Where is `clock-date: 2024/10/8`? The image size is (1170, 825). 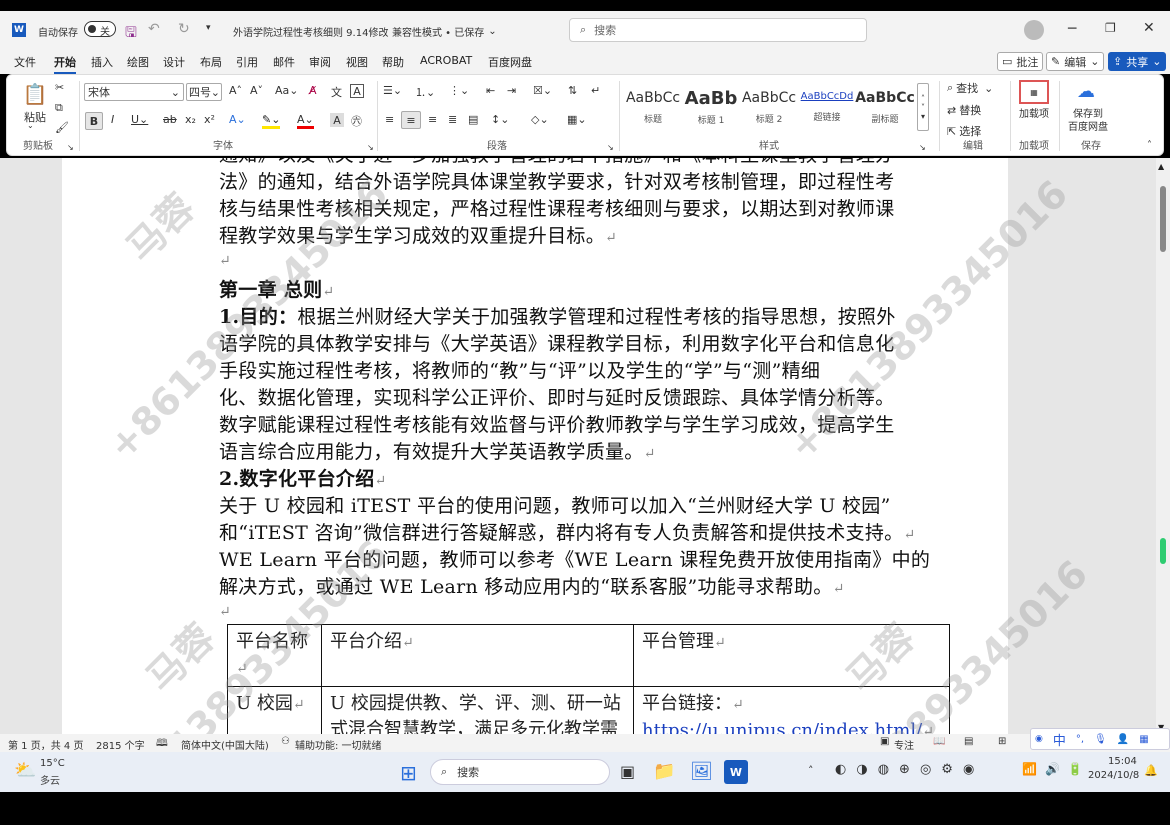
clock-date: 2024/10/8 is located at coordinates (1113, 775).